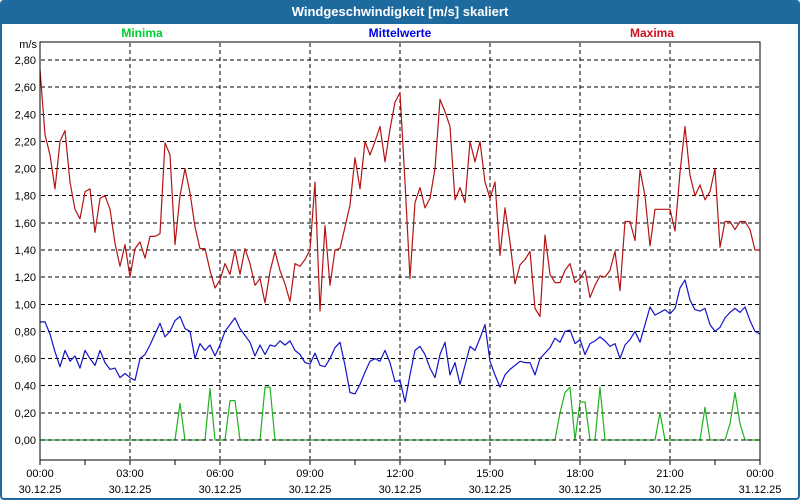  I want to click on y-tick-label: 0,40, so click(25, 387).